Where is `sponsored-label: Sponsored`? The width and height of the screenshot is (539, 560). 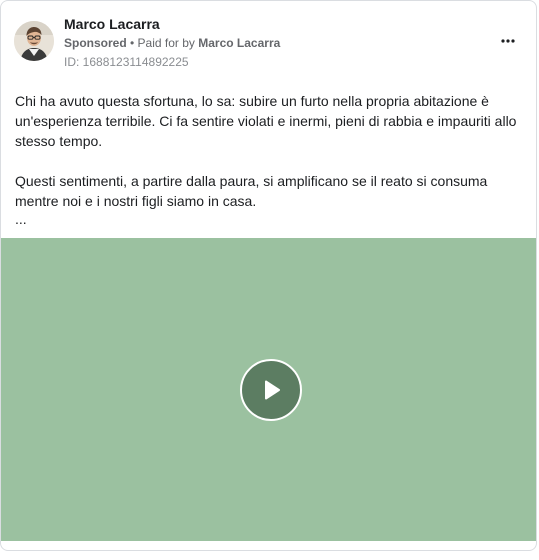 sponsored-label: Sponsored is located at coordinates (95, 43).